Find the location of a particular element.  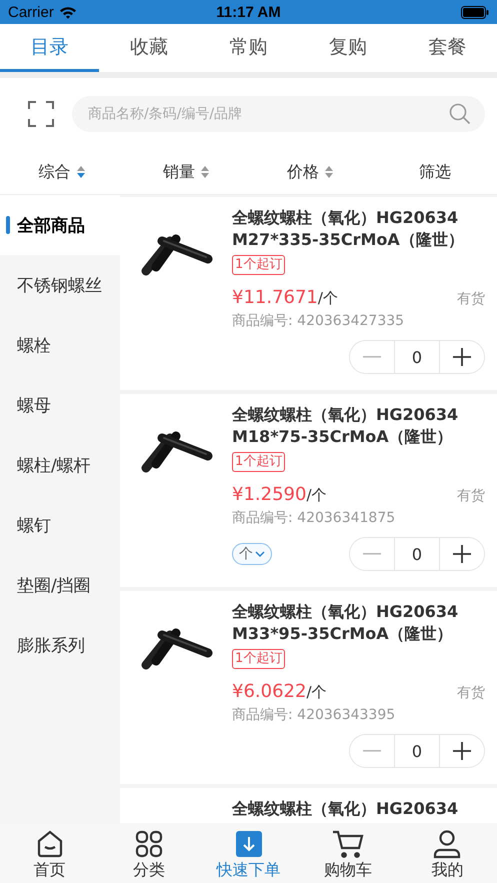

sort-button: 销量 is located at coordinates (186, 172).